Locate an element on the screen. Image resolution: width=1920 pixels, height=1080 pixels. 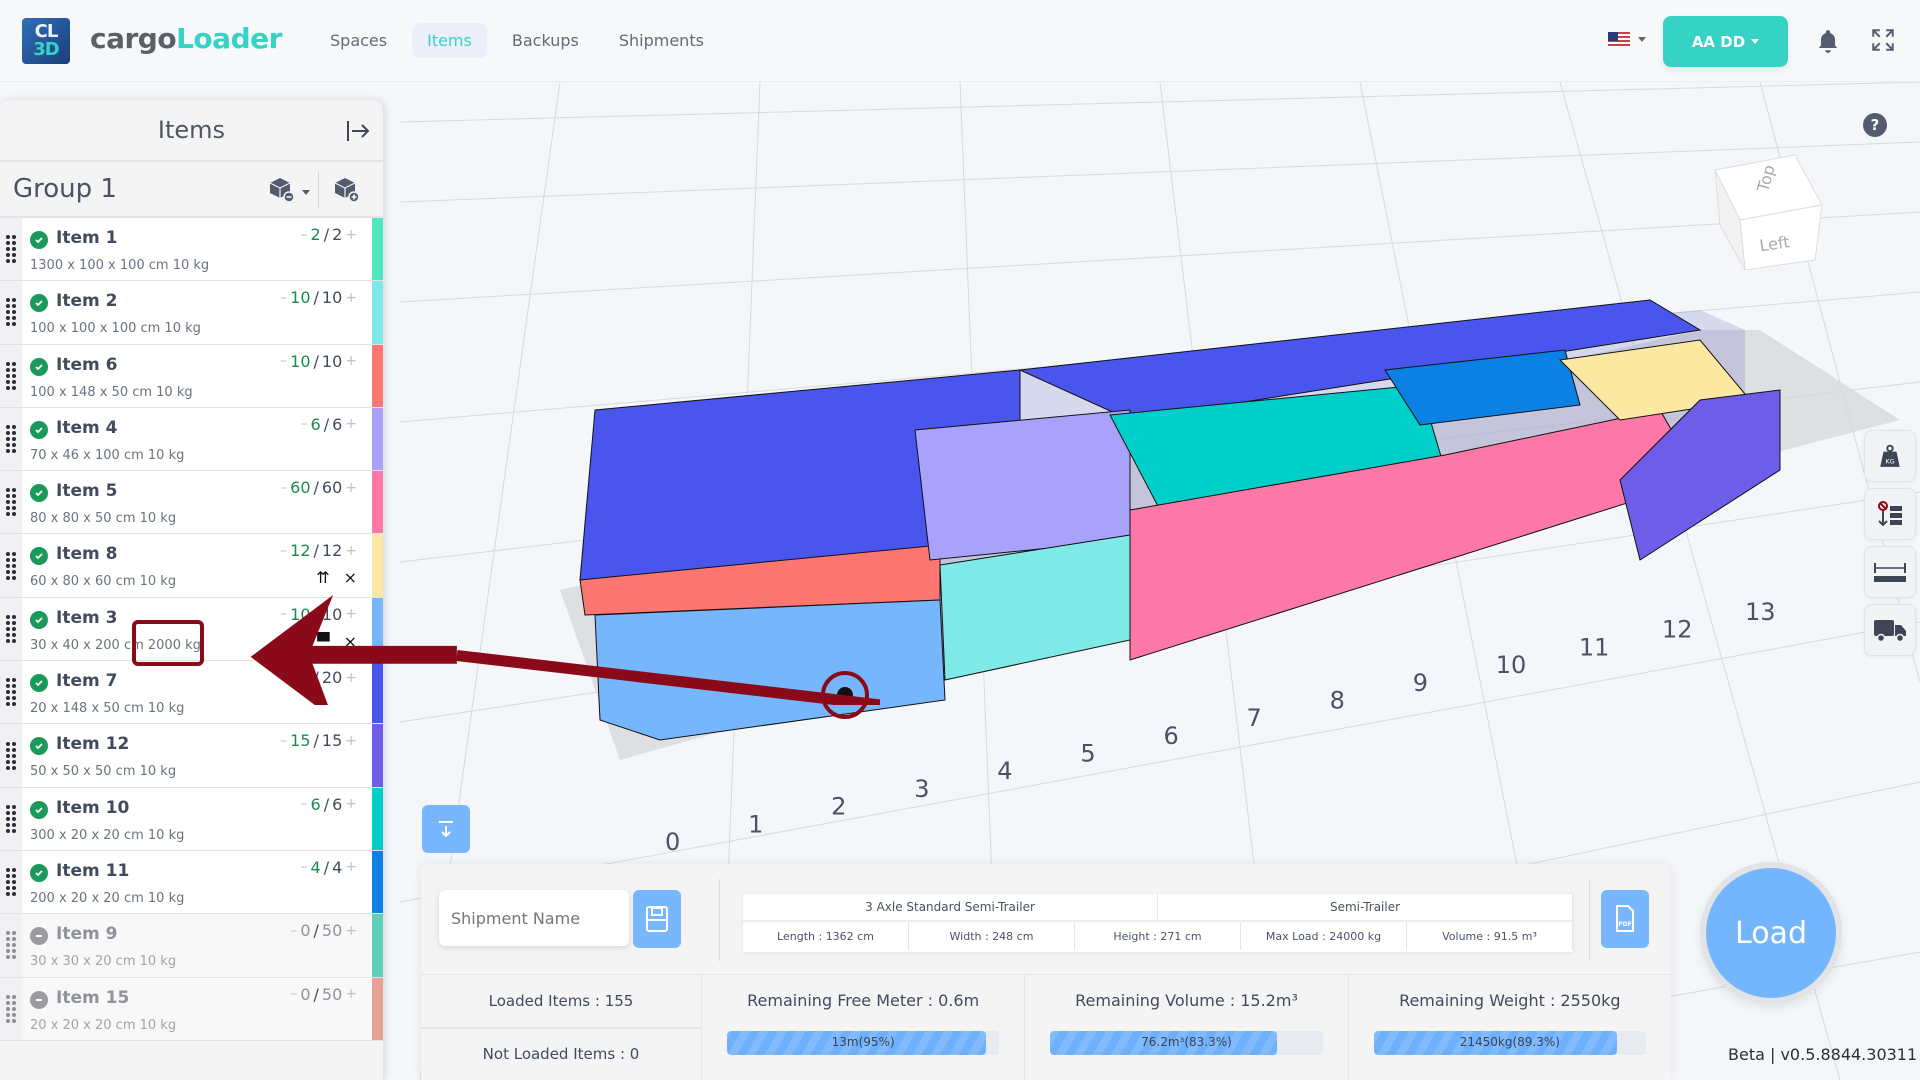
vehicle-name: 3 Axle Standard Semi-Trailer is located at coordinates (950, 907).